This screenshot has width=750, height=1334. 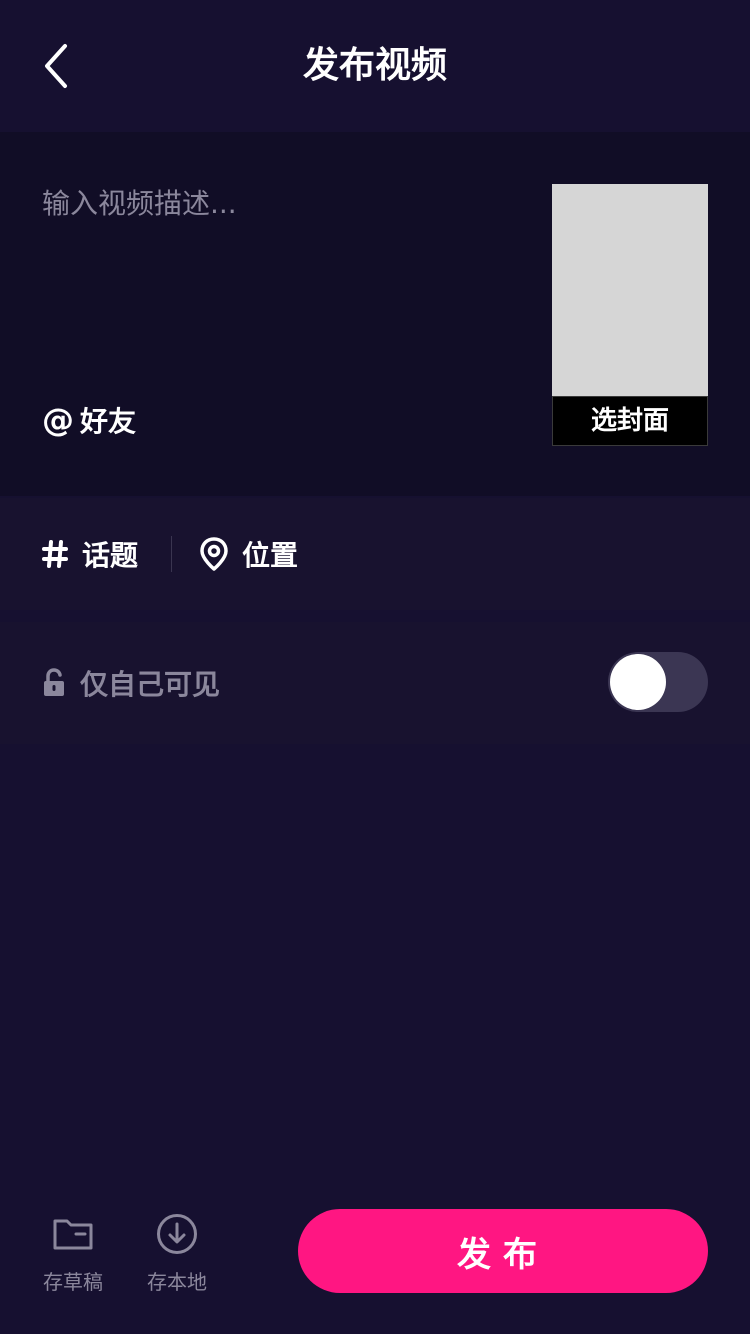 I want to click on cover-select-label: 选封面, so click(x=630, y=421).